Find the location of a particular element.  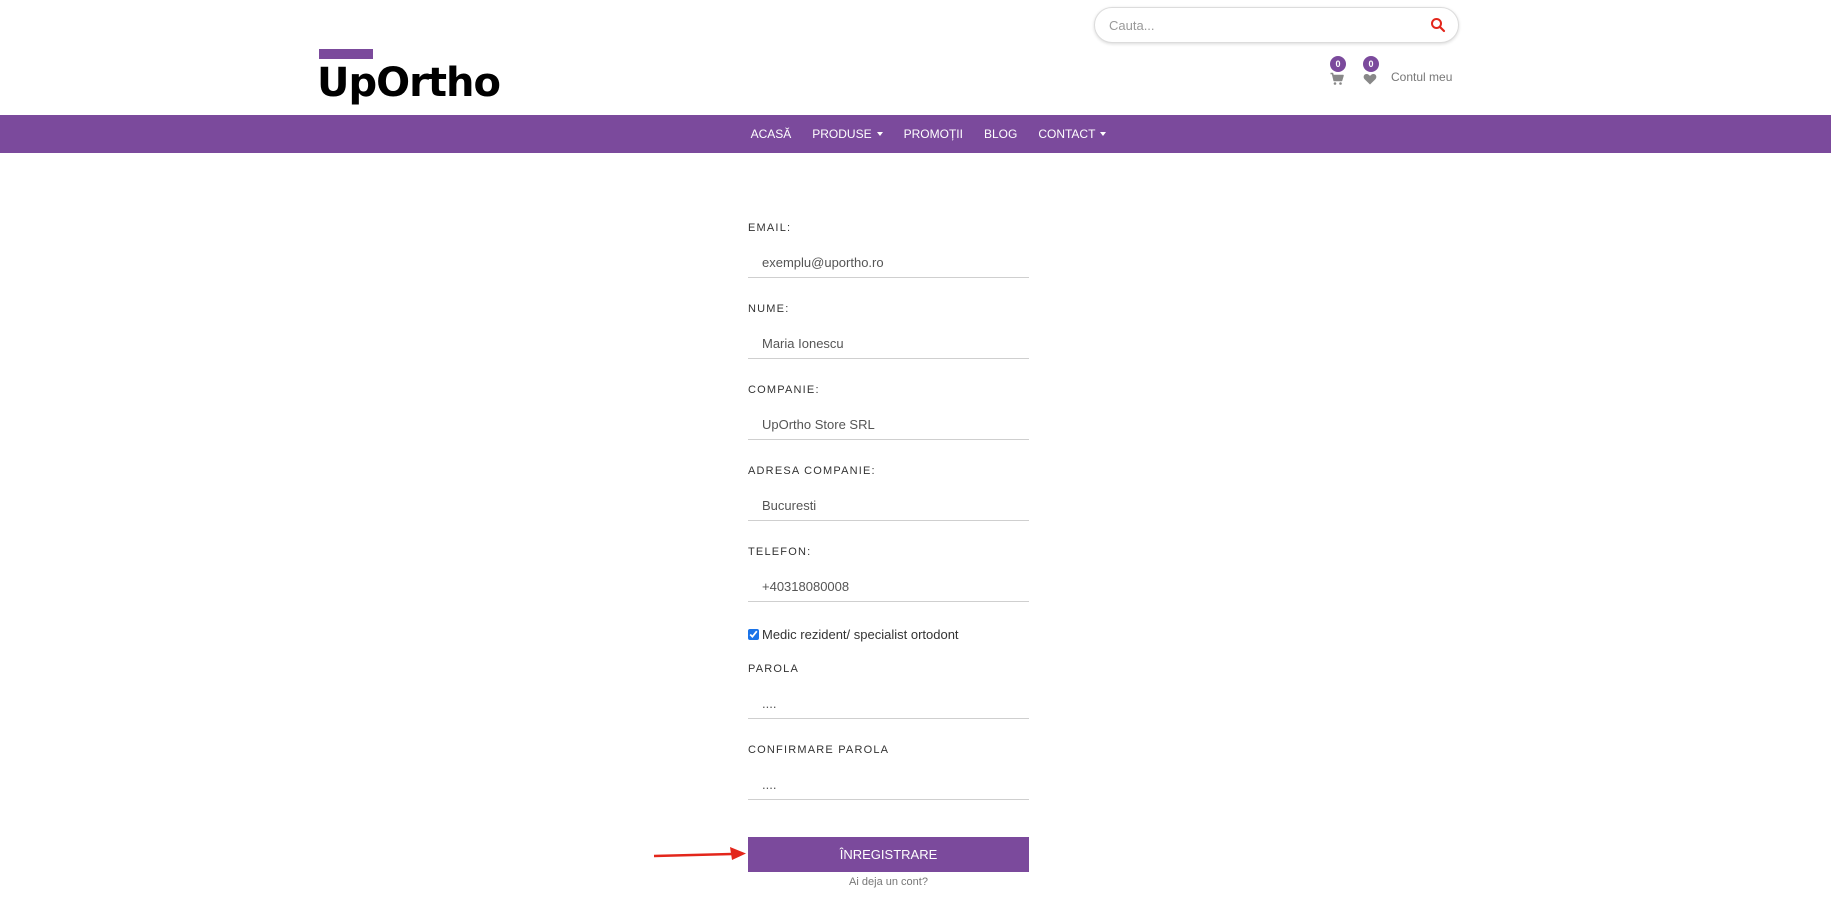

cart-icon is located at coordinates (1337, 78).